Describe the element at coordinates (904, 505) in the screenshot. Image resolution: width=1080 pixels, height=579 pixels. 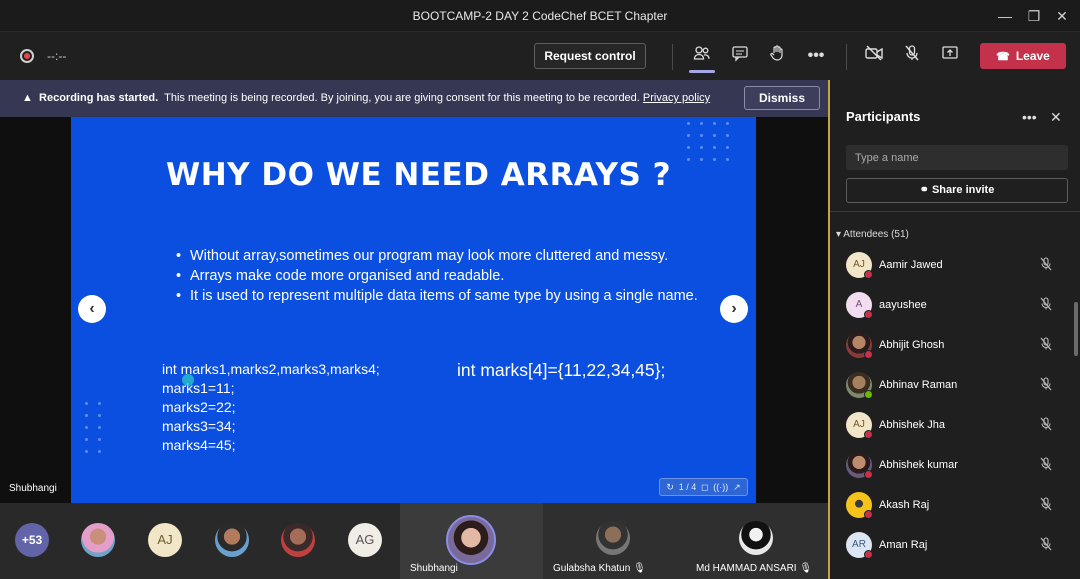
I see `participant-name: Akash Raj` at that location.